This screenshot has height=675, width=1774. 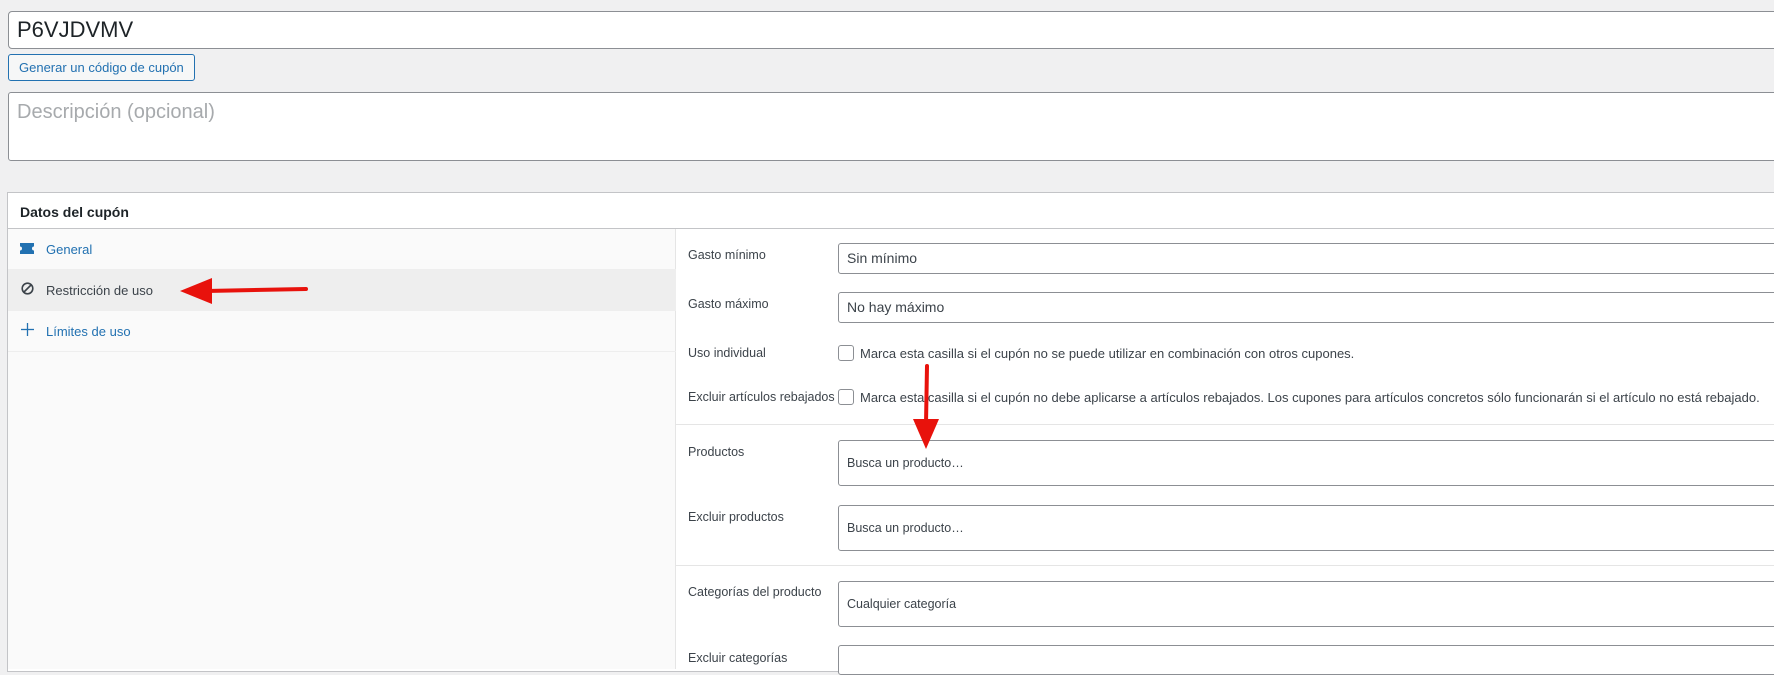 I want to click on left-arrow-icon, so click(x=244, y=291).